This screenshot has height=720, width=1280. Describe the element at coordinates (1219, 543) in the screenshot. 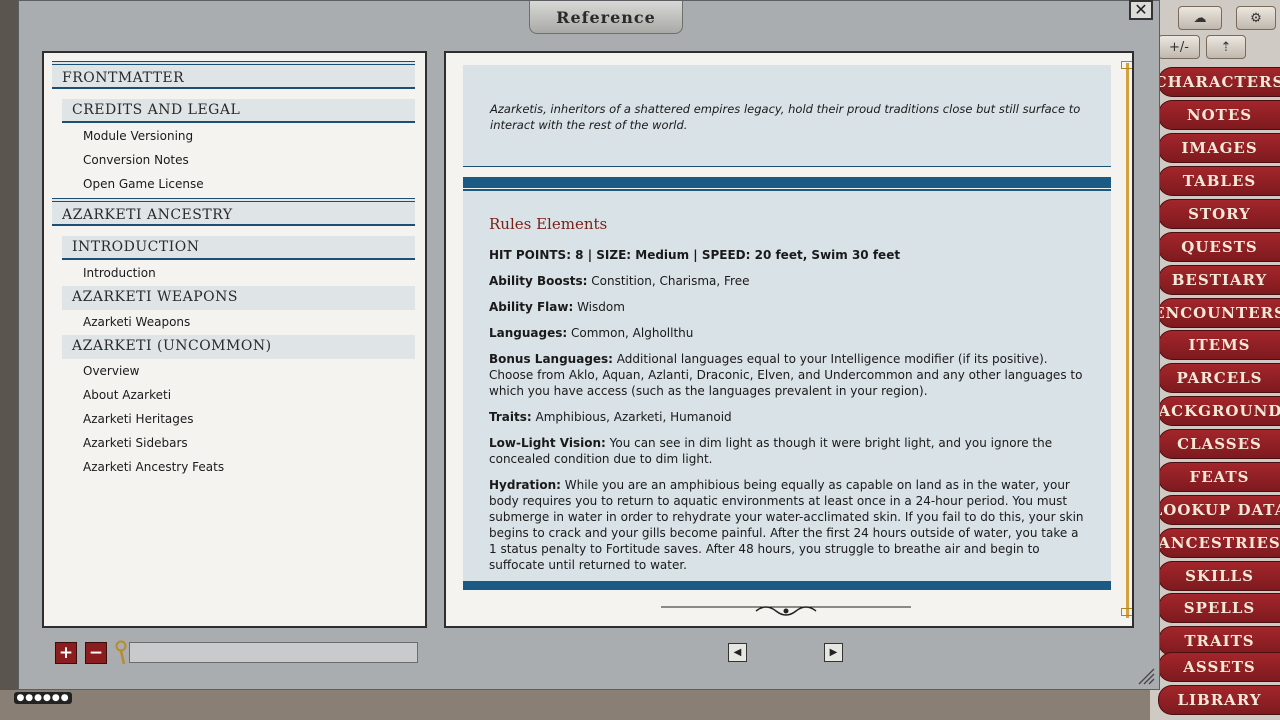

I see `sidebar-tab-ancestries: Ancestries` at that location.